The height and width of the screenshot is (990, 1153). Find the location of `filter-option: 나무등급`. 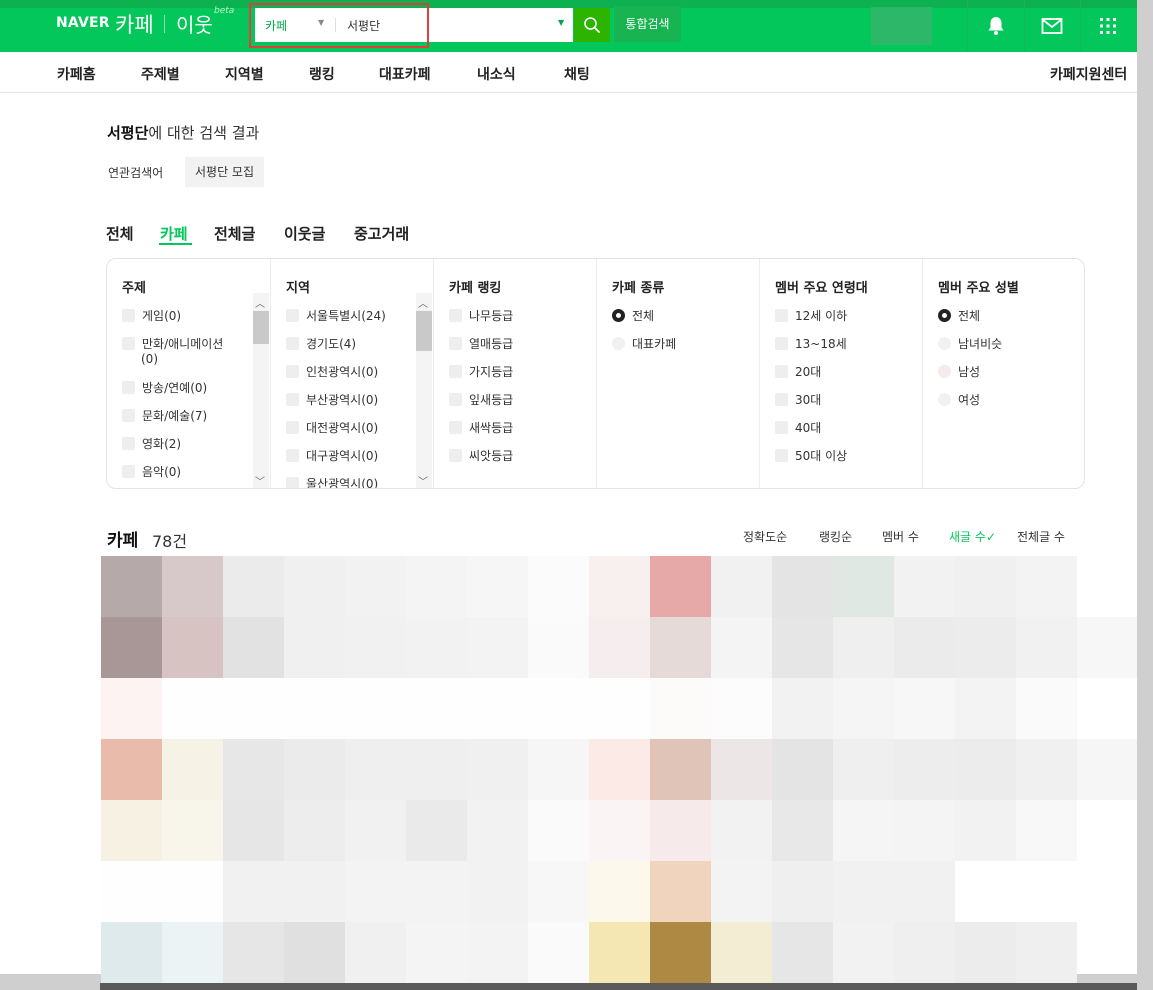

filter-option: 나무등급 is located at coordinates (481, 315).